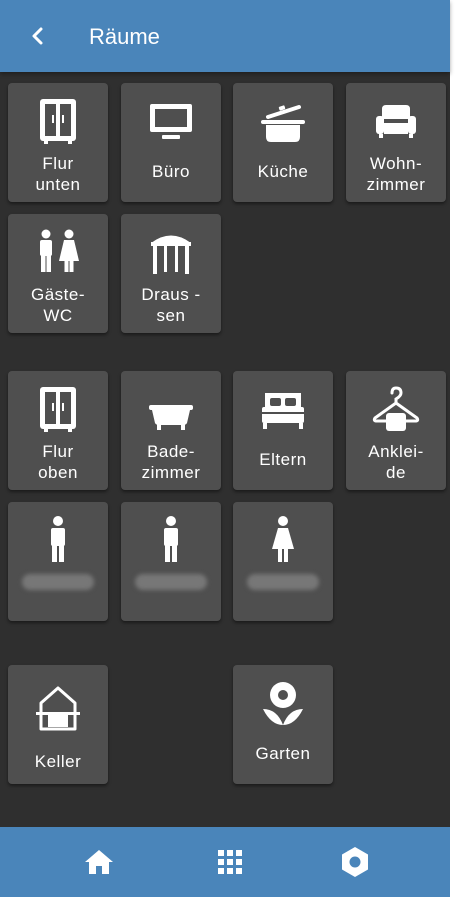 This screenshot has height=907, width=465. I want to click on gazebo-icon, so click(171, 254).